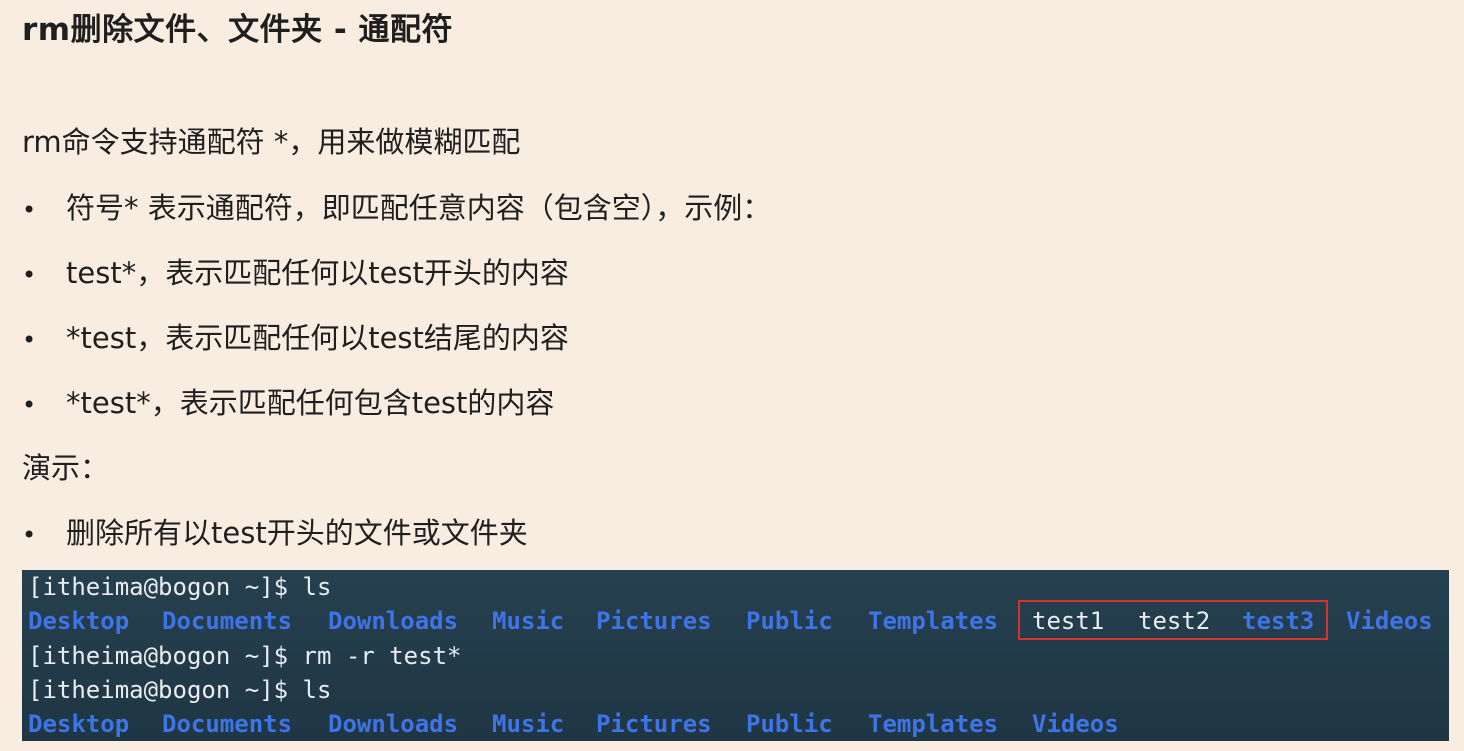  I want to click on demo-label: 演示：, so click(66, 468).